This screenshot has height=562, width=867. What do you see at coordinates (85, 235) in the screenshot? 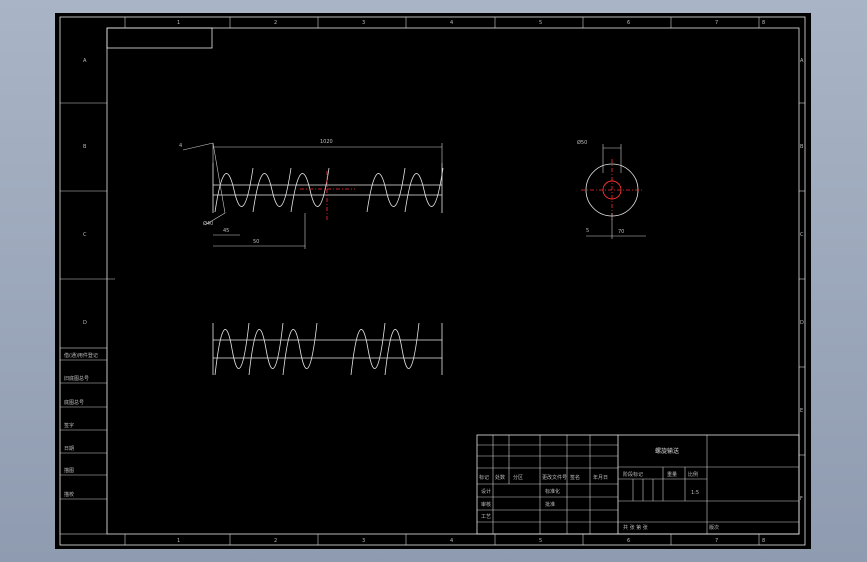
I see `zone-row-left-C: C` at bounding box center [85, 235].